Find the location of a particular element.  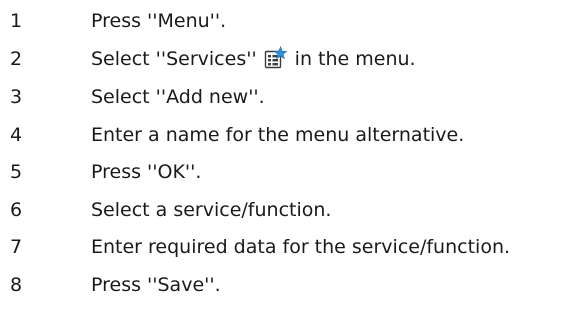

step-1: 1 Press ''Menu''. is located at coordinates (290, 21).